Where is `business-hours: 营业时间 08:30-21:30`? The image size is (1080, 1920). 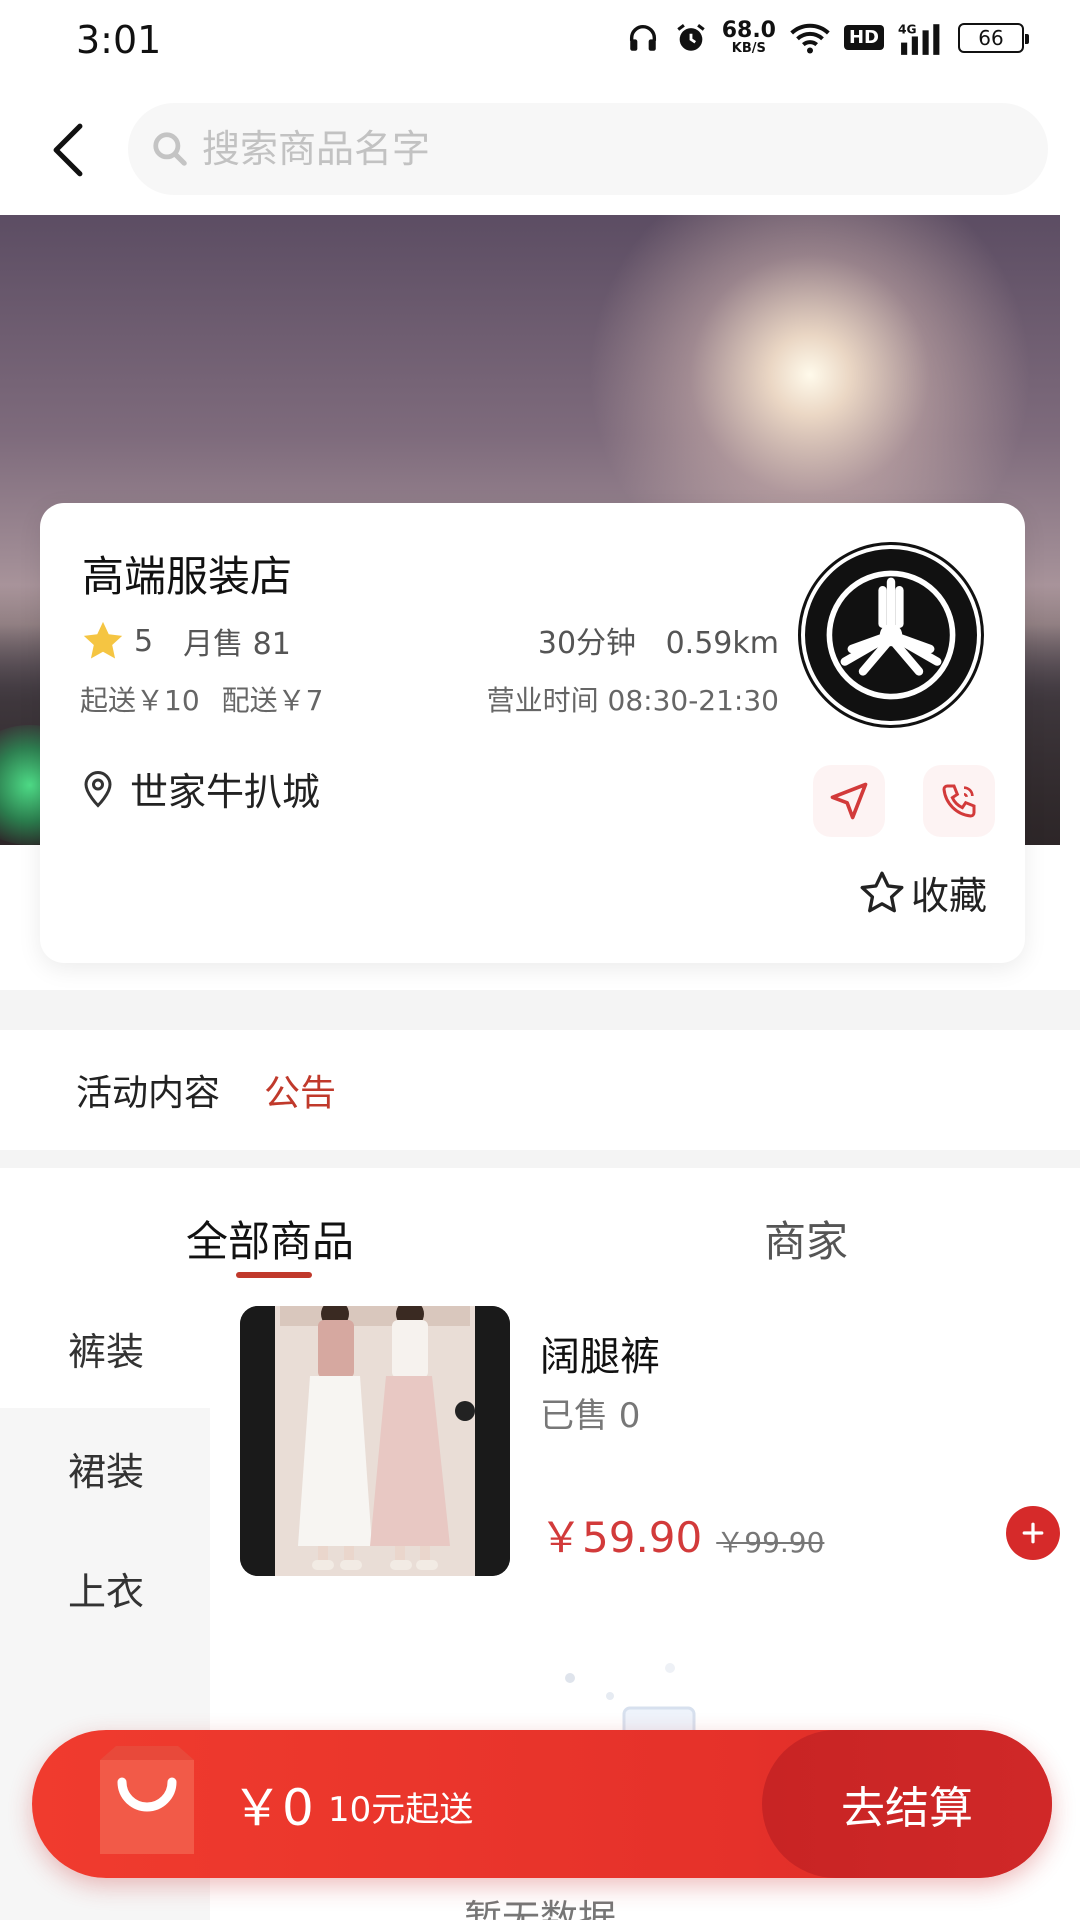 business-hours: 营业时间 08:30-21:30 is located at coordinates (632, 700).